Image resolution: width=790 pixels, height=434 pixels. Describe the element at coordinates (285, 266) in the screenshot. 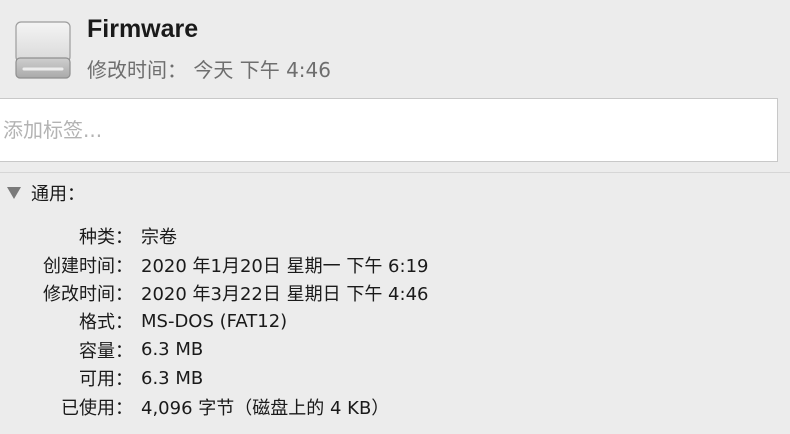

I see `info-value: 2020 年1月20日 星期一 下午 6:19` at that location.